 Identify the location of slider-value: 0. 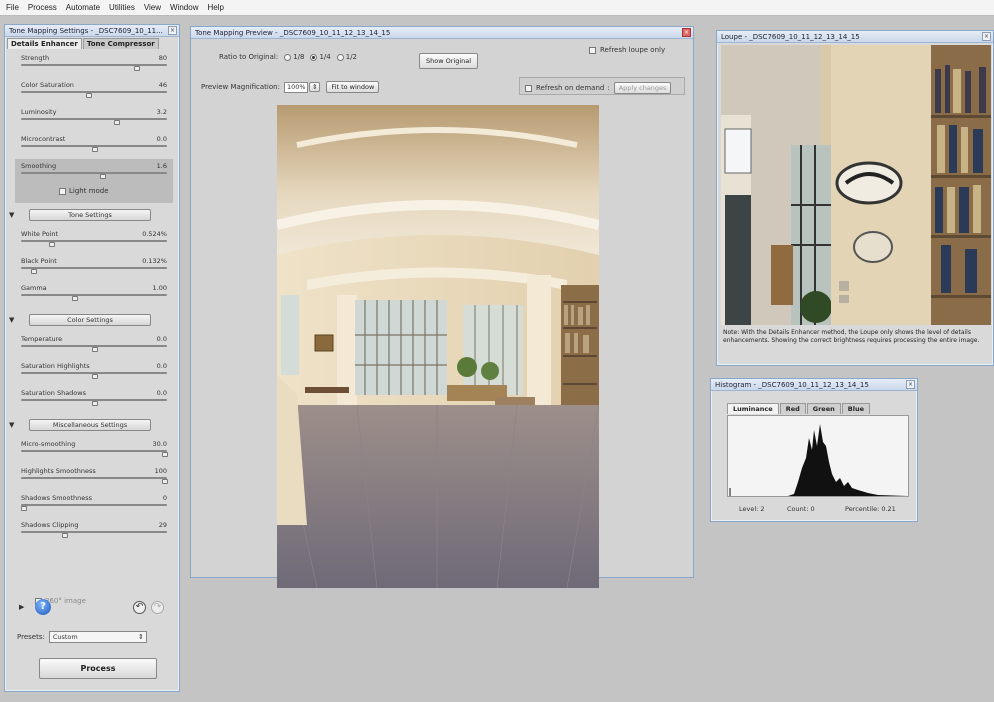
(165, 498).